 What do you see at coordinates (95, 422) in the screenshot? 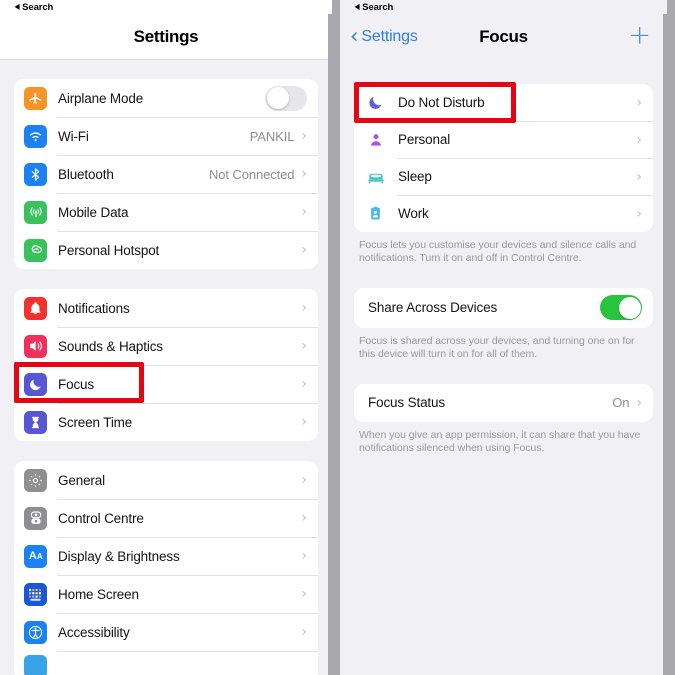
I see `settings-row-label: Screen Time` at bounding box center [95, 422].